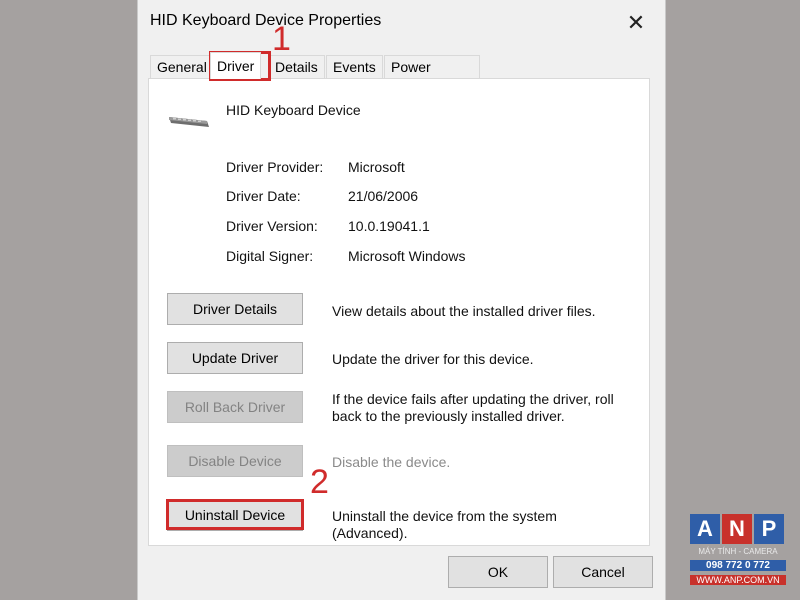 The width and height of the screenshot is (800, 600). I want to click on logo-letter-n: N, so click(737, 529).